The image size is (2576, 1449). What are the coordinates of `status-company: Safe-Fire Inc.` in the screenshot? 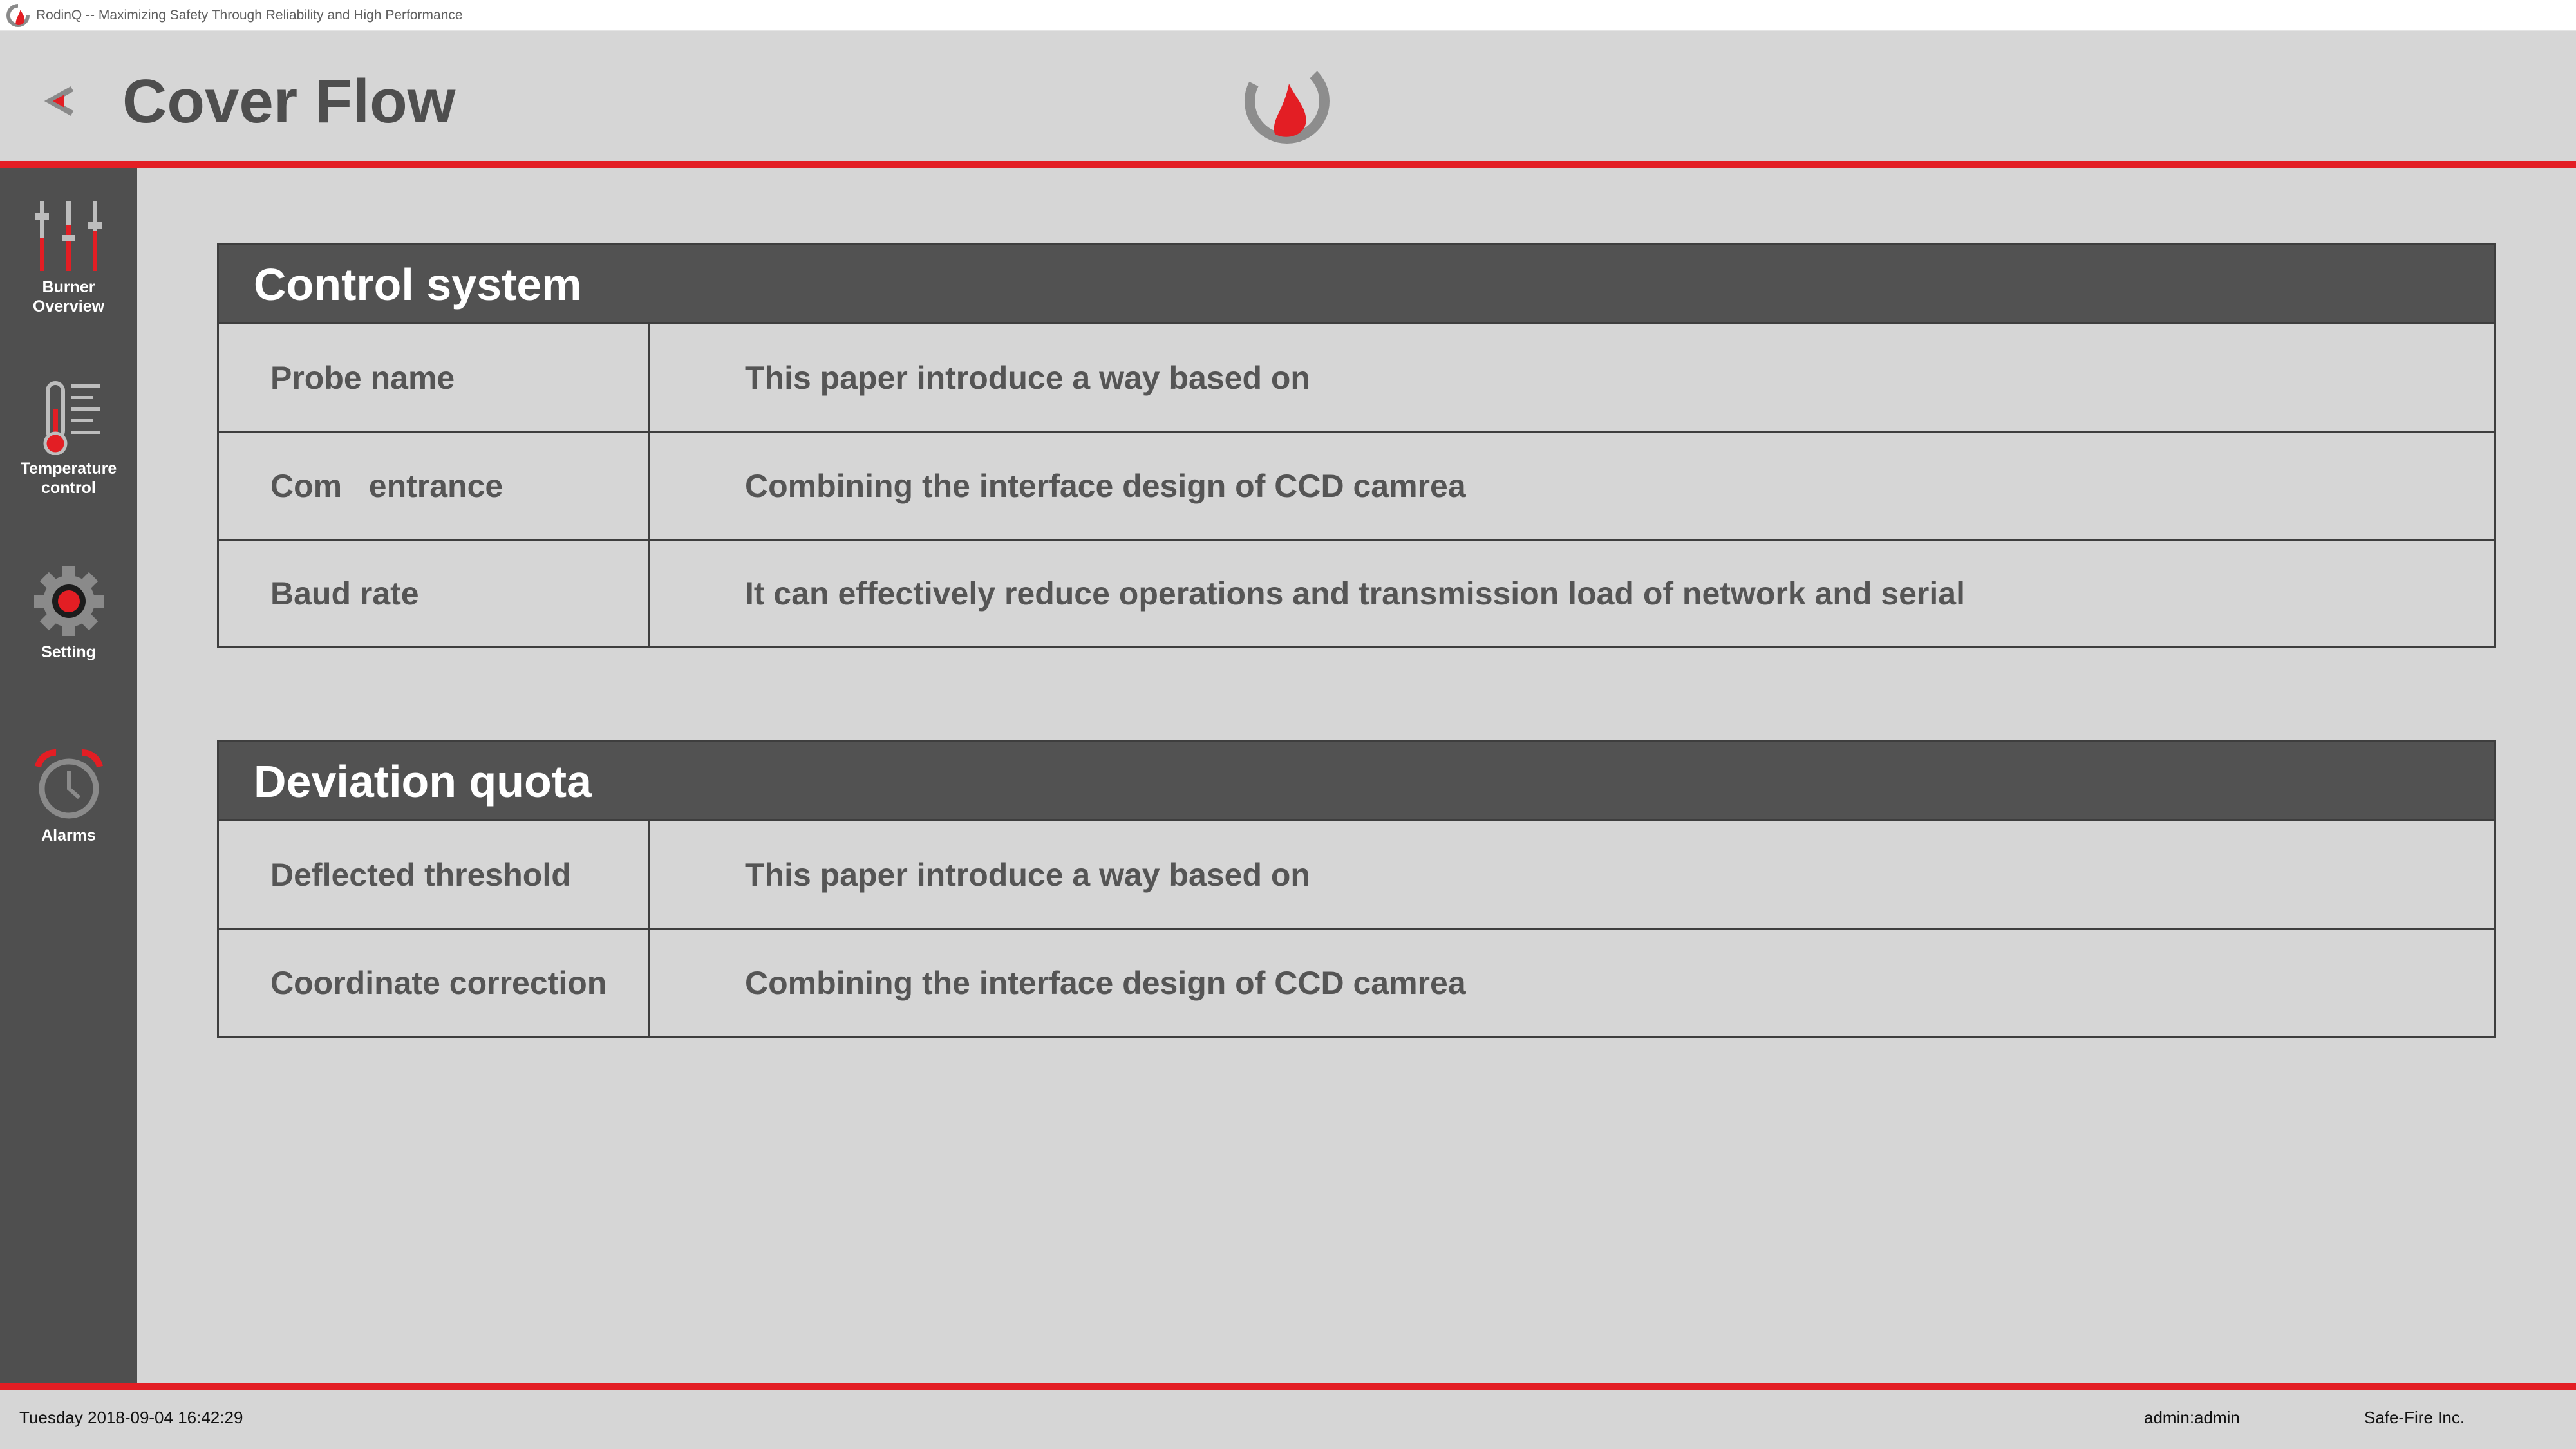 It's located at (2414, 1417).